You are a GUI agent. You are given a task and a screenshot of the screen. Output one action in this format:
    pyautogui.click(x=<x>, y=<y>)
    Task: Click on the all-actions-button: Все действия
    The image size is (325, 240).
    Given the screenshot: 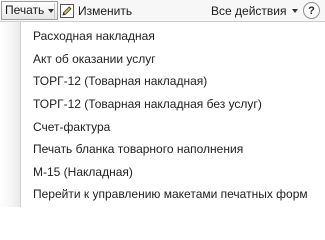 What is the action you would take?
    pyautogui.click(x=255, y=10)
    